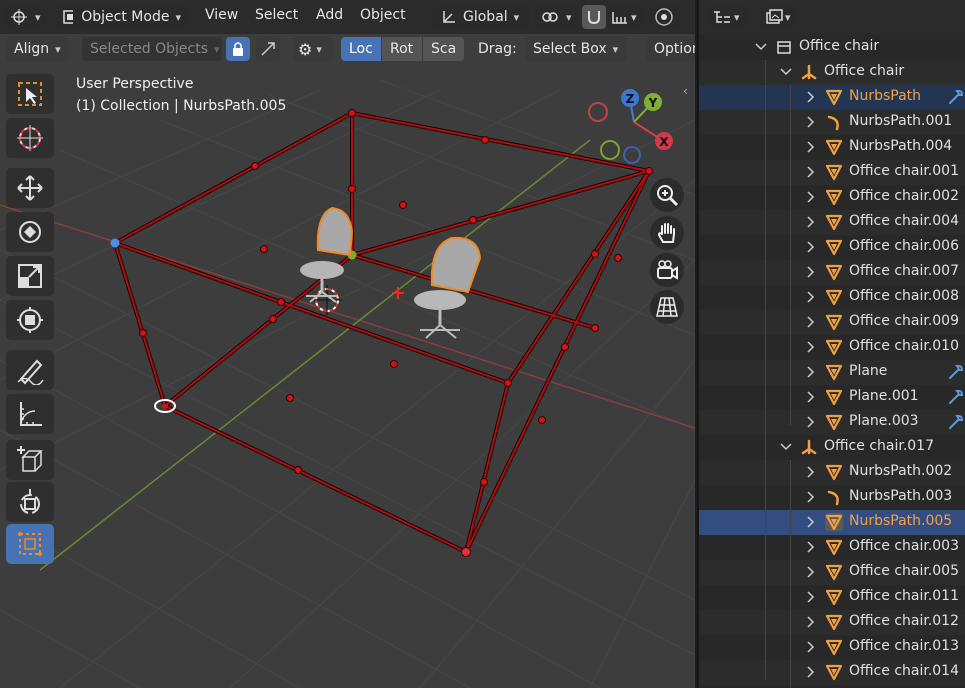 The height and width of the screenshot is (688, 965). What do you see at coordinates (30, 320) in the screenshot?
I see `tool-transform` at bounding box center [30, 320].